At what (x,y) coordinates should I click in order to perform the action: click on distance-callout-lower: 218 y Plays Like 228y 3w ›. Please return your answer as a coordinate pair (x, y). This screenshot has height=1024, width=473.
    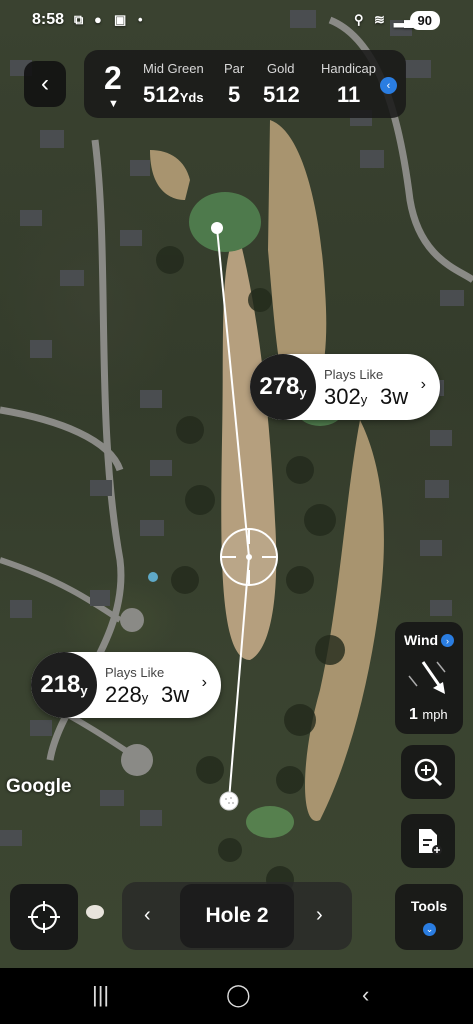
    Looking at the image, I should click on (126, 685).